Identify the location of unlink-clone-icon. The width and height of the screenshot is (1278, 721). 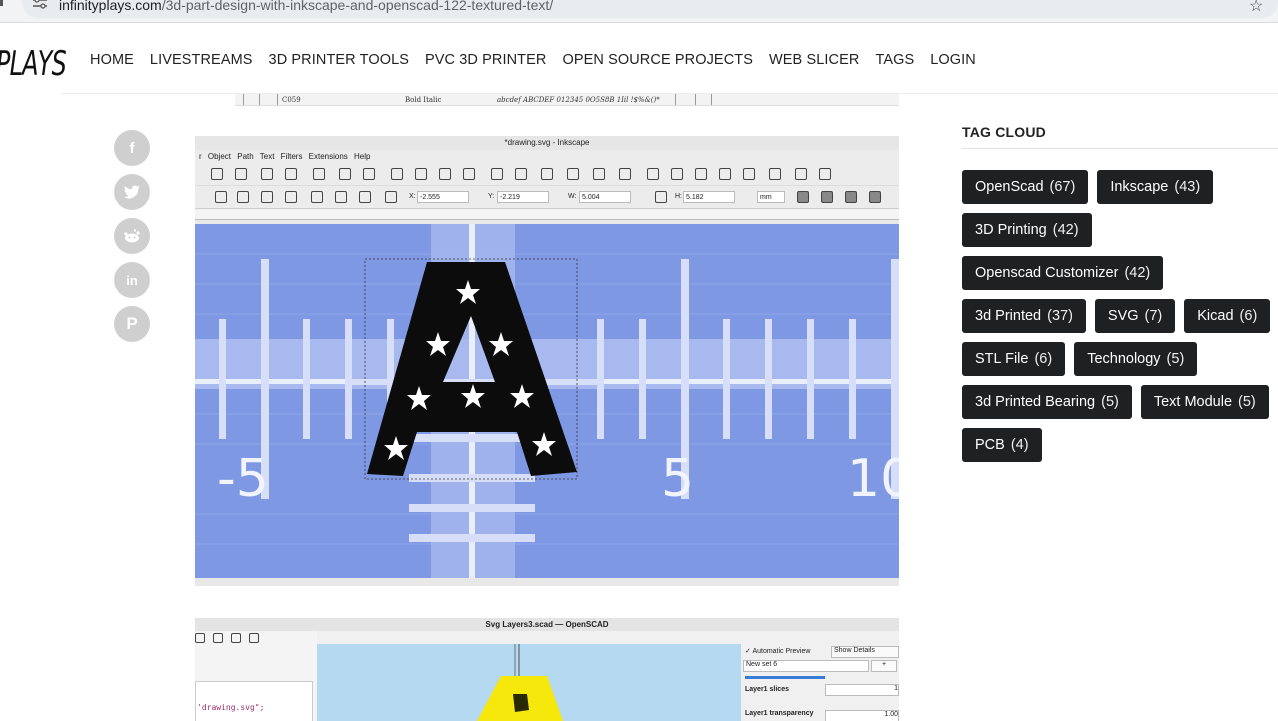
(547, 174).